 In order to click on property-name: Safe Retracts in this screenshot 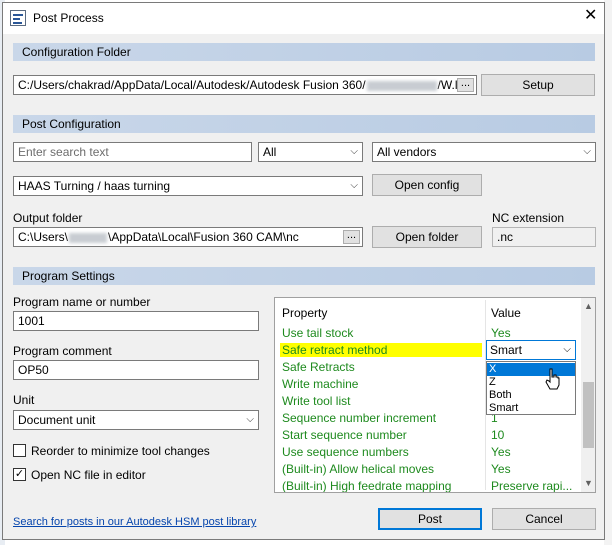, I will do `click(318, 367)`.